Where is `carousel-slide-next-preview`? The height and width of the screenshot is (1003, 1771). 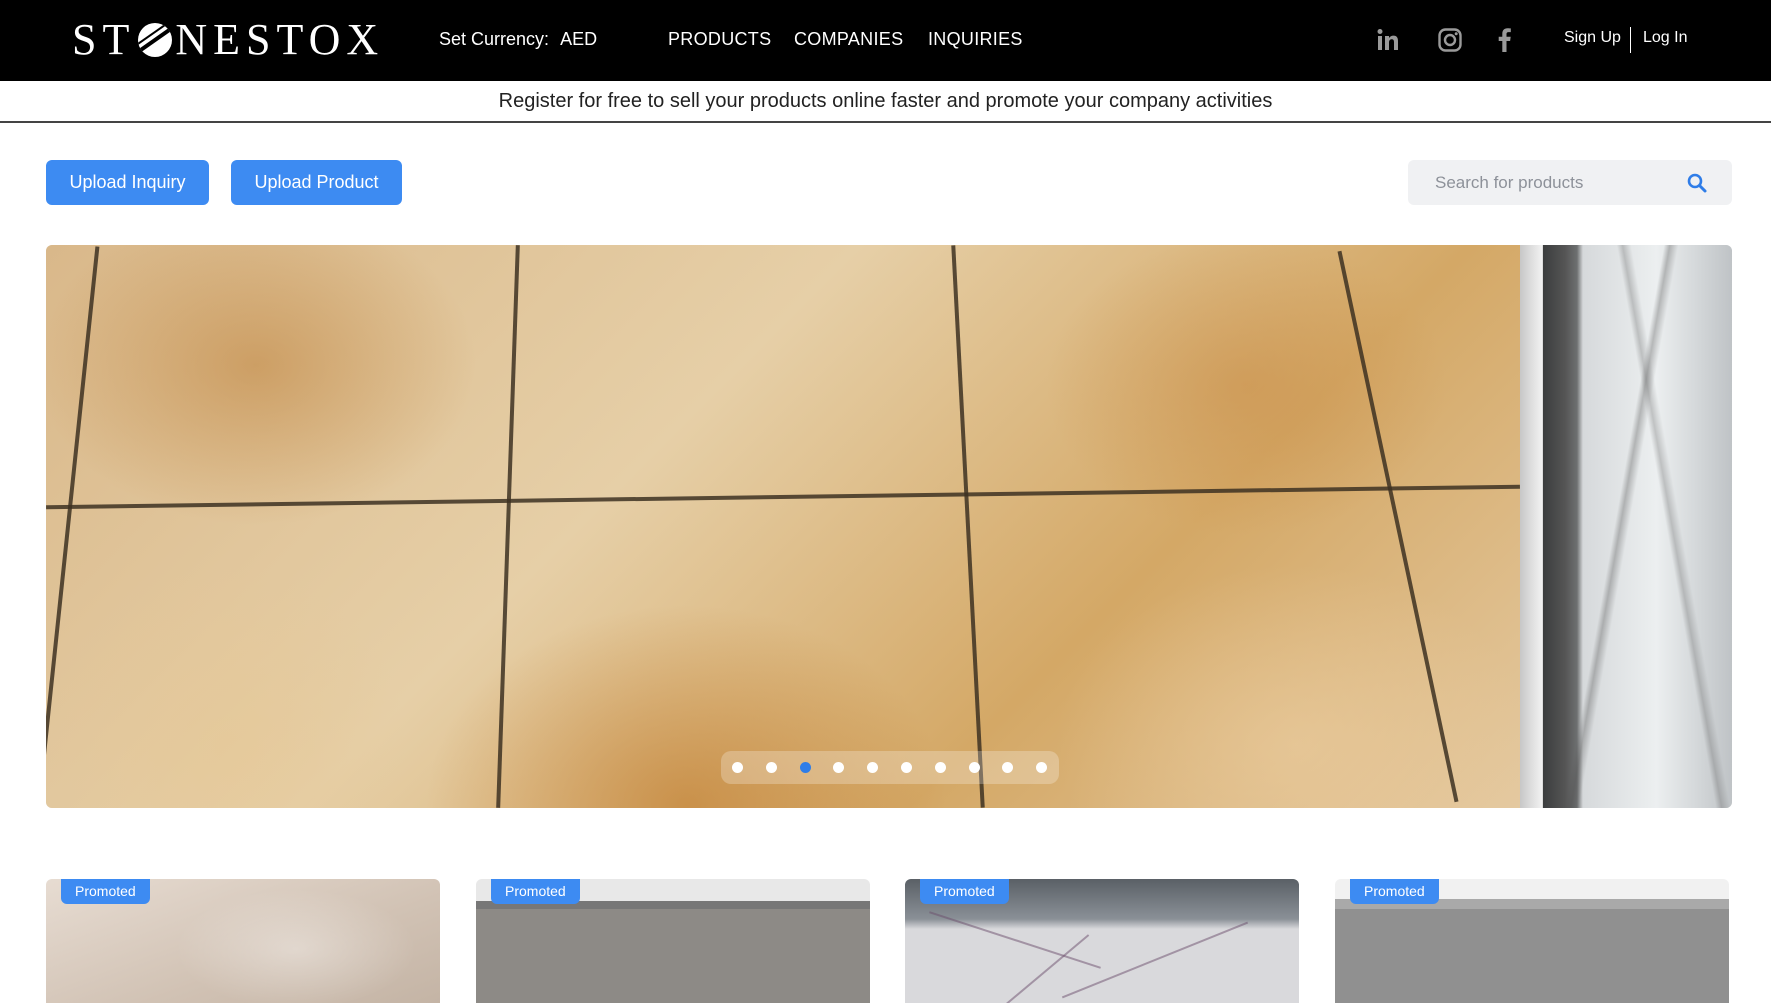
carousel-slide-next-preview is located at coordinates (1637, 526).